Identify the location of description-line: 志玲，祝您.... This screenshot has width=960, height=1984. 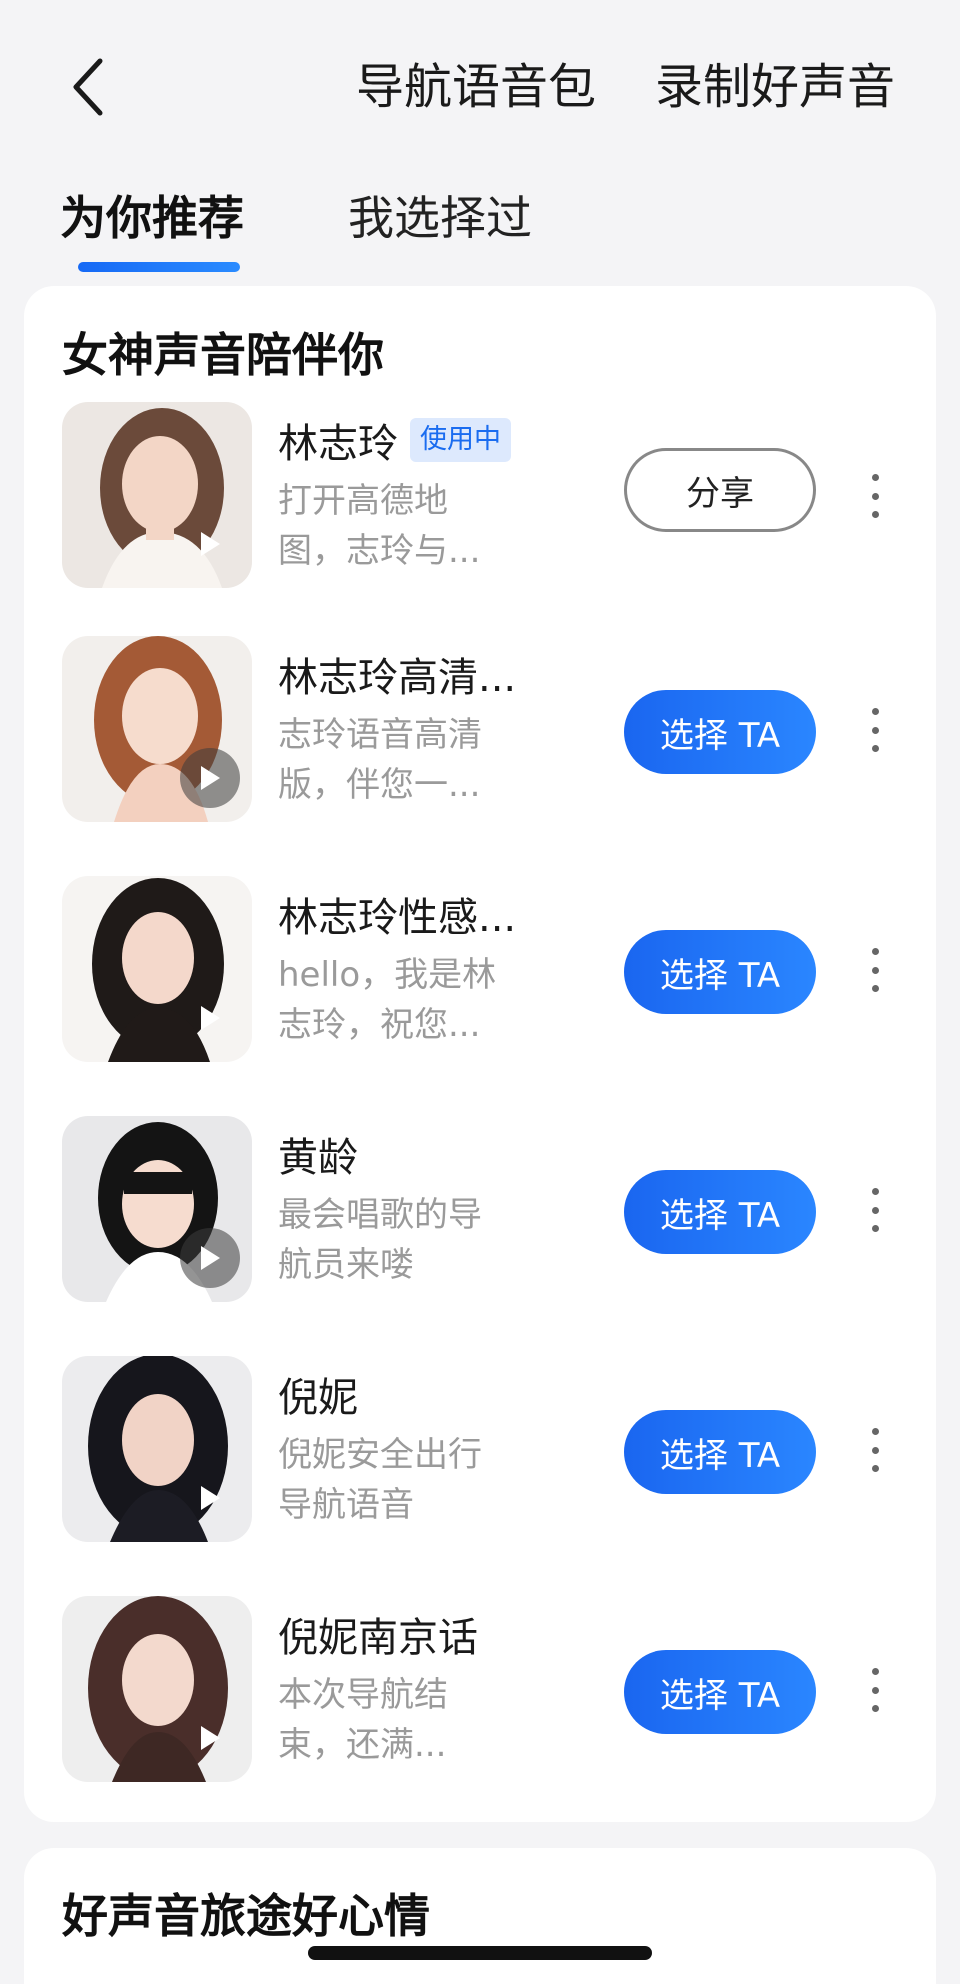
(379, 1025).